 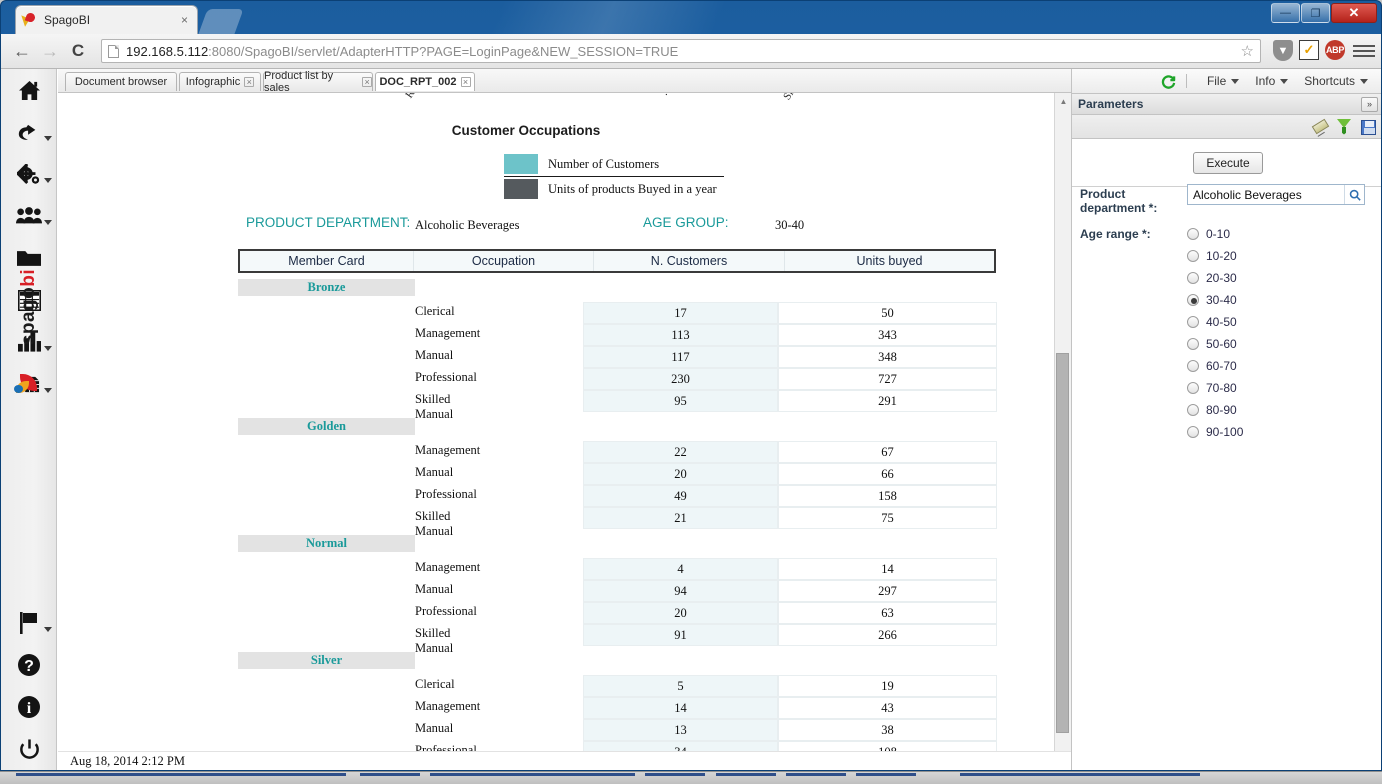 I want to click on info-icon: i, so click(x=29, y=709).